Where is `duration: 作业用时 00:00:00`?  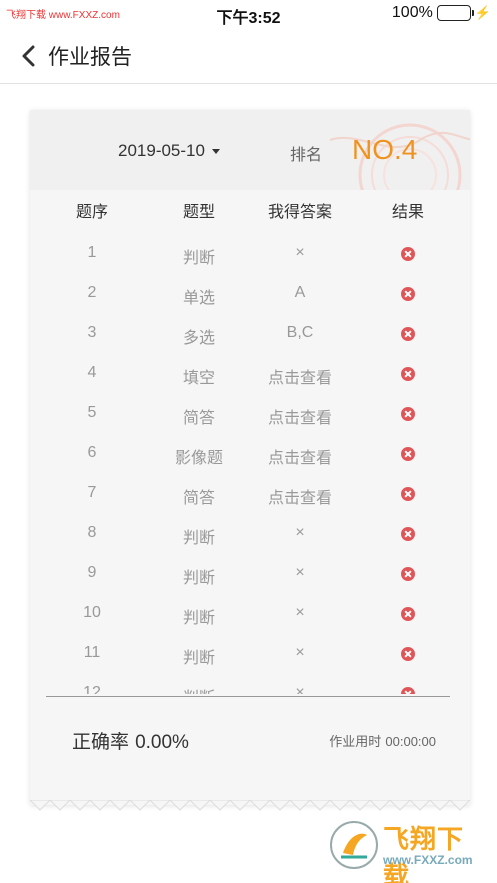
duration: 作业用时 00:00:00 is located at coordinates (382, 740).